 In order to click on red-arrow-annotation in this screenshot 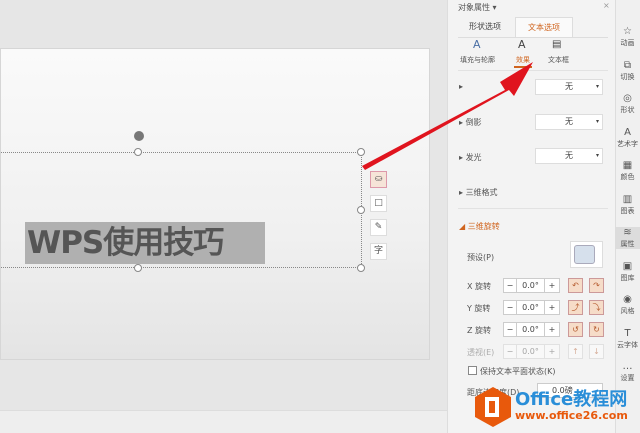, I will do `click(447, 116)`.